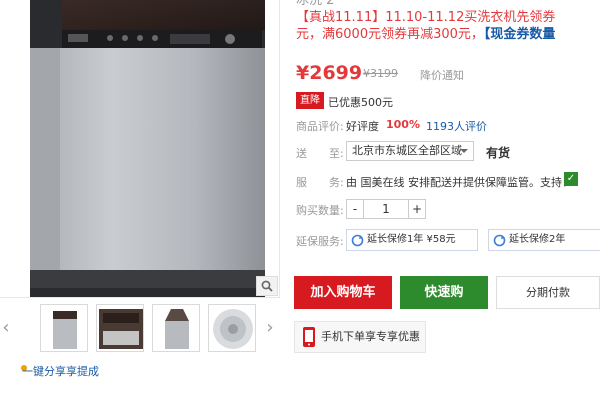  Describe the element at coordinates (410, 151) in the screenshot. I see `region-select: 北京市东城区全部区域` at that location.